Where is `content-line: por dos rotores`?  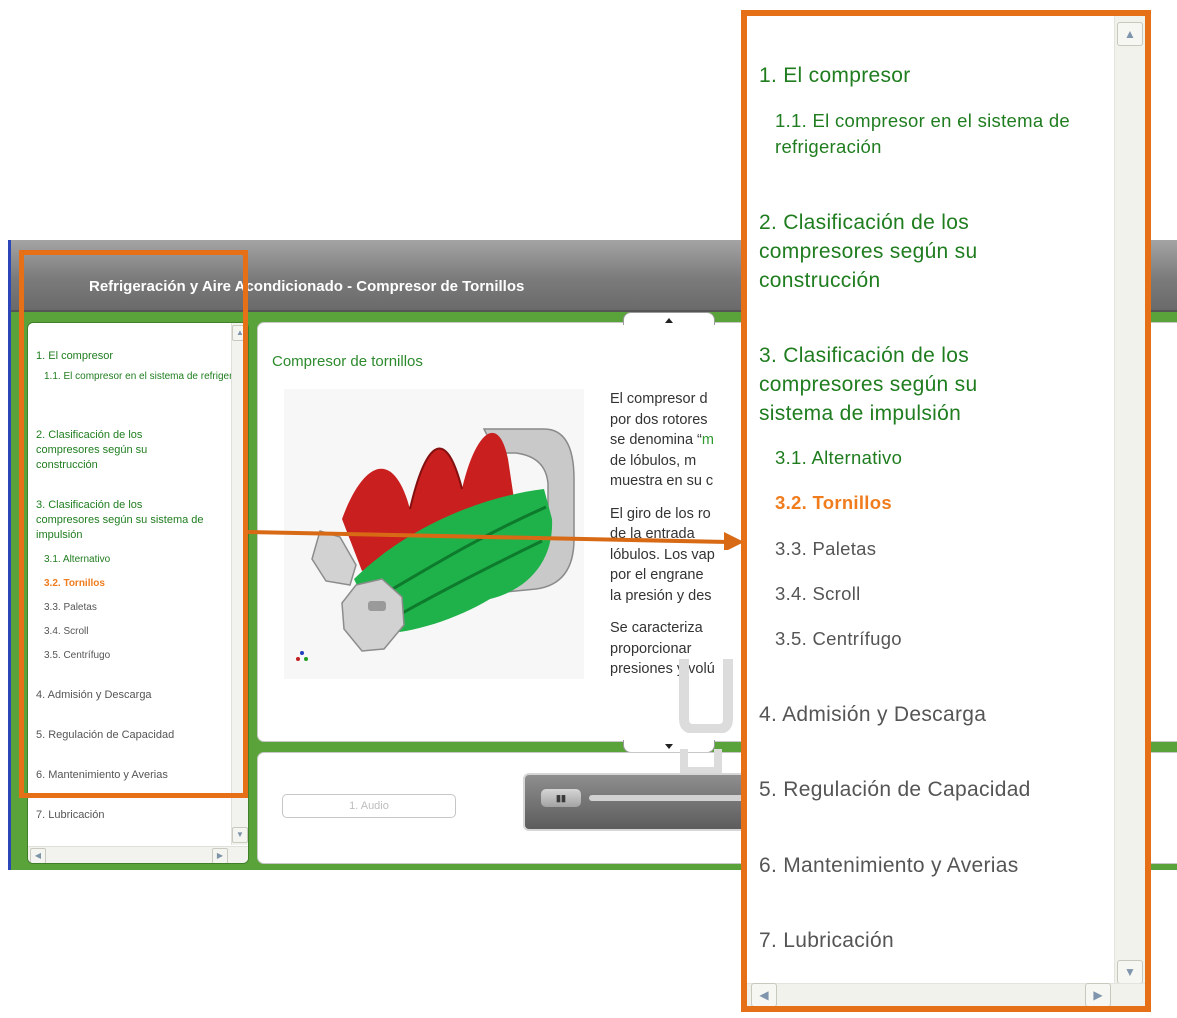
content-line: por dos rotores is located at coordinates (659, 419).